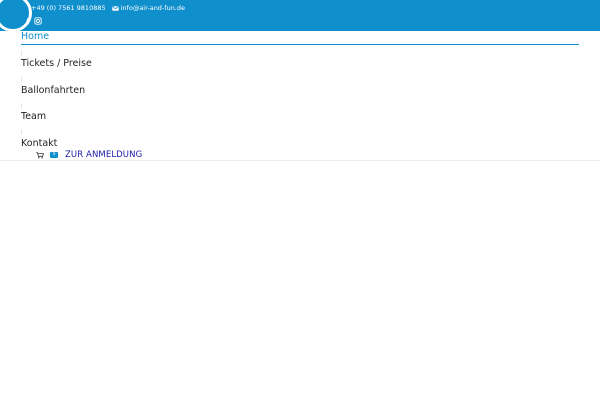  What do you see at coordinates (38, 21) in the screenshot?
I see `instagram-icon` at bounding box center [38, 21].